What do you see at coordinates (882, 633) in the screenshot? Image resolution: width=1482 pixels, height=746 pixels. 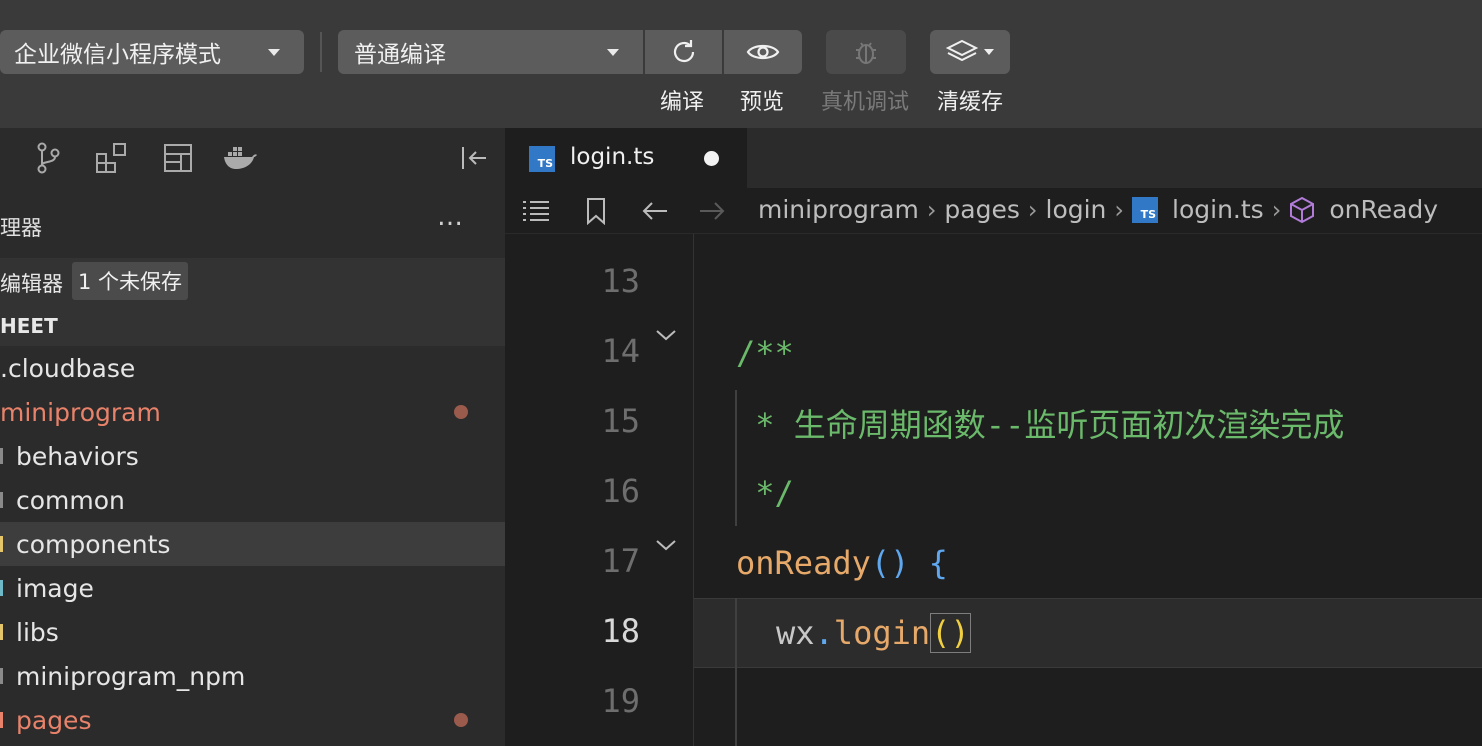 I see `method-token: login` at bounding box center [882, 633].